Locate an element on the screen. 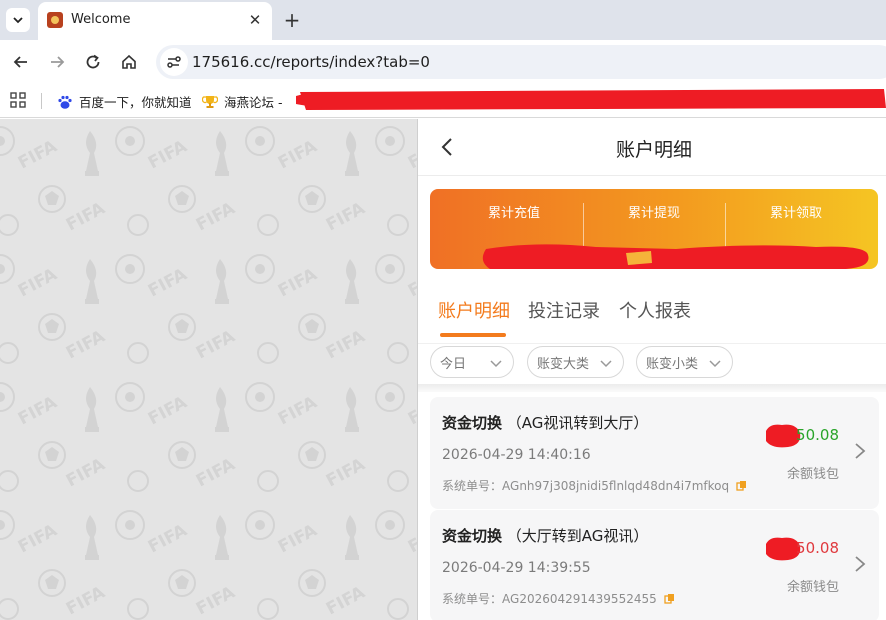 This screenshot has width=886, height=620. stat-total-withdraw: 累计提现 is located at coordinates (653, 213).